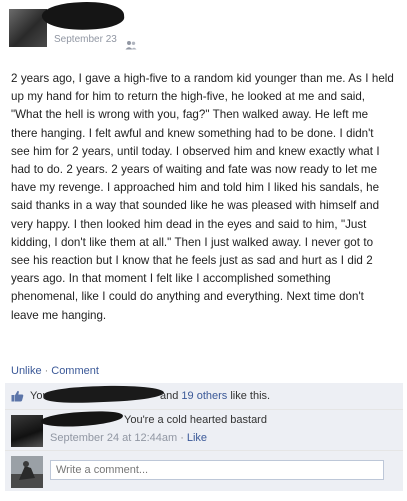  Describe the element at coordinates (131, 42) in the screenshot. I see `friends-icon` at that location.